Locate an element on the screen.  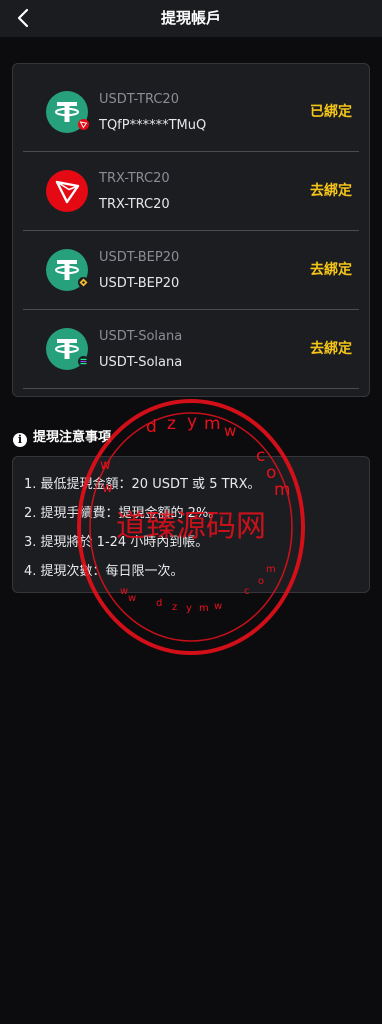
top-bar: 提現帳戶 is located at coordinates (191, 18).